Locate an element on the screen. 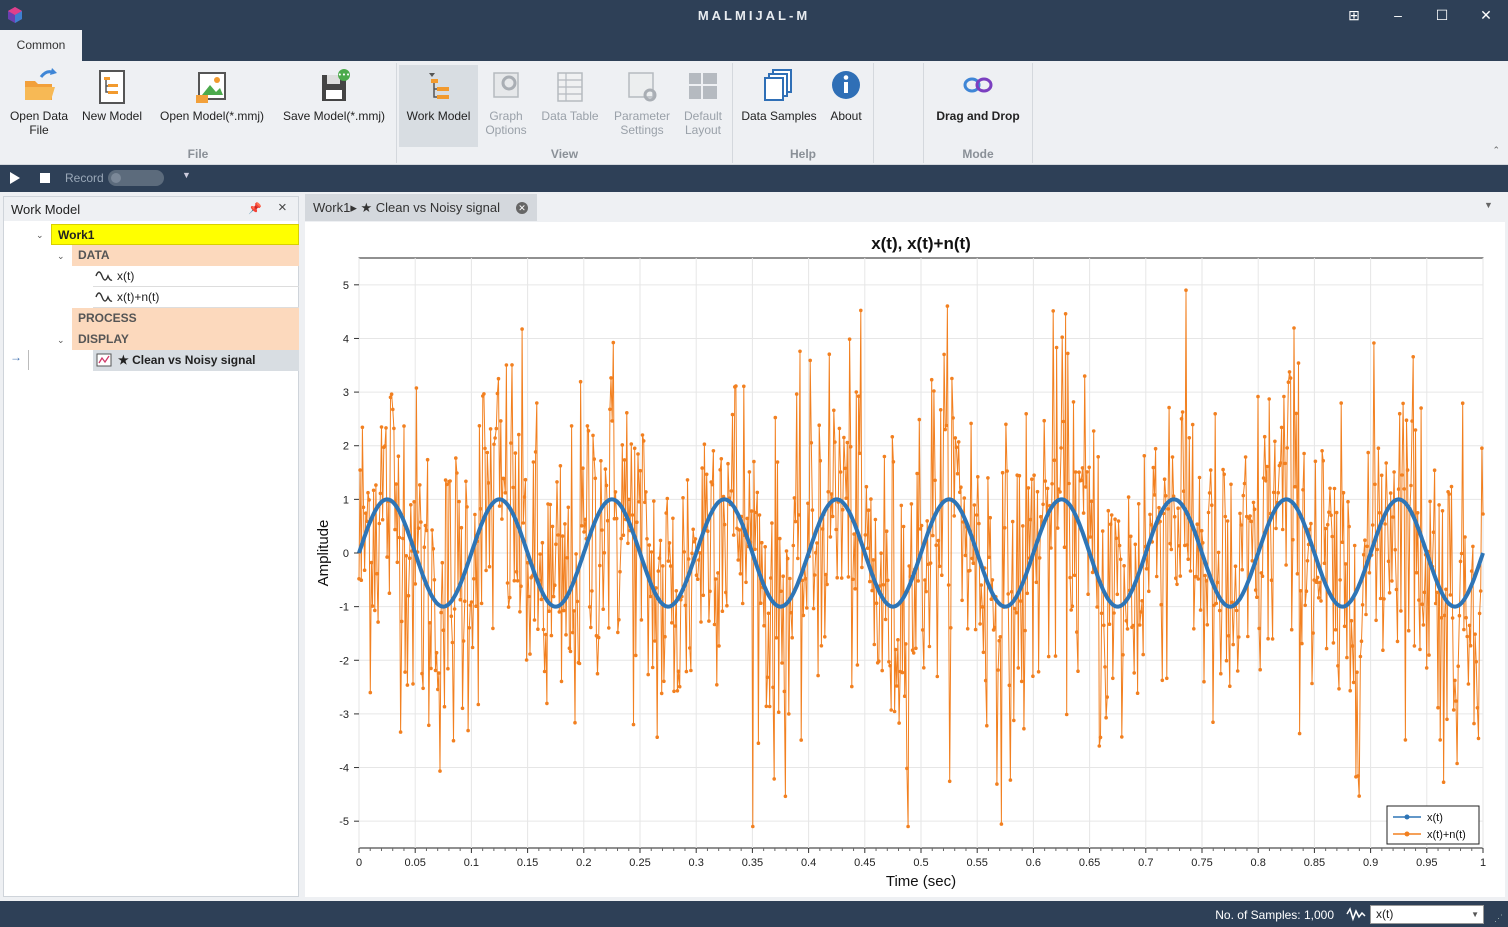 Image resolution: width=1508 pixels, height=927 pixels. about-button: About is located at coordinates (846, 106).